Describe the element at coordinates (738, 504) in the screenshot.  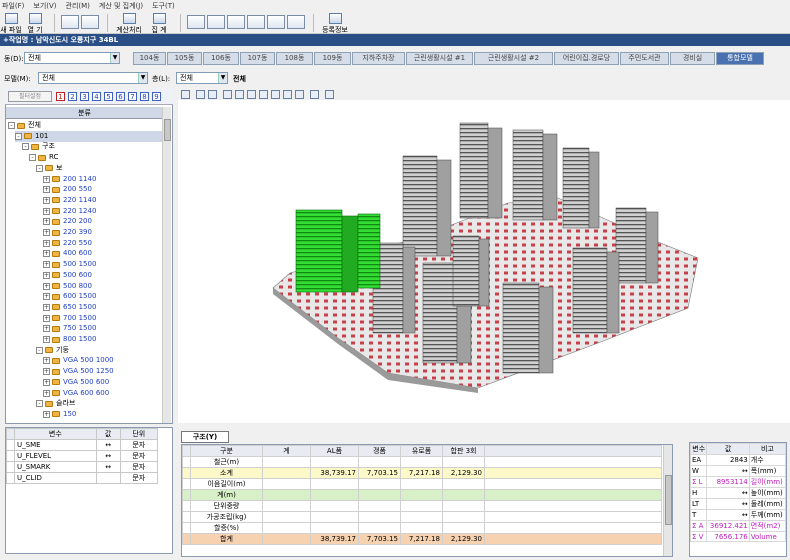
I see `table-row: LT ↔ 둘레(mm)` at that location.